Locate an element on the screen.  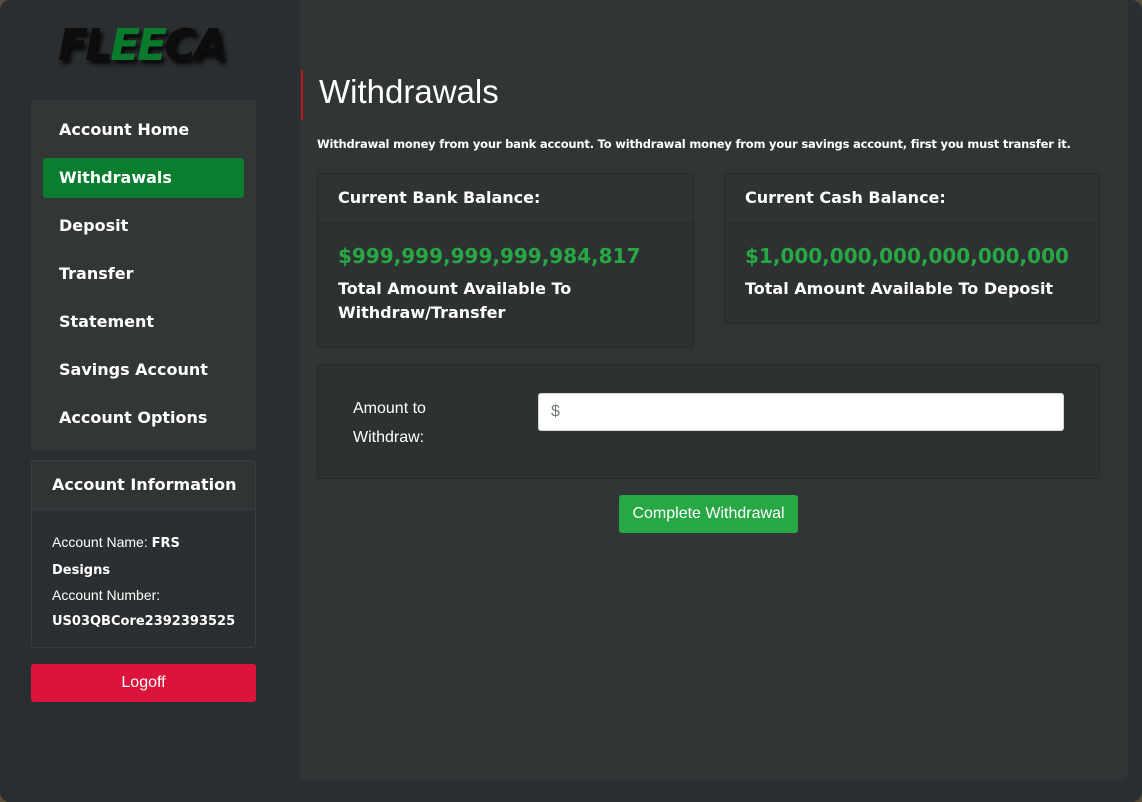
nav-item-account-home: Account Home is located at coordinates (143, 130).